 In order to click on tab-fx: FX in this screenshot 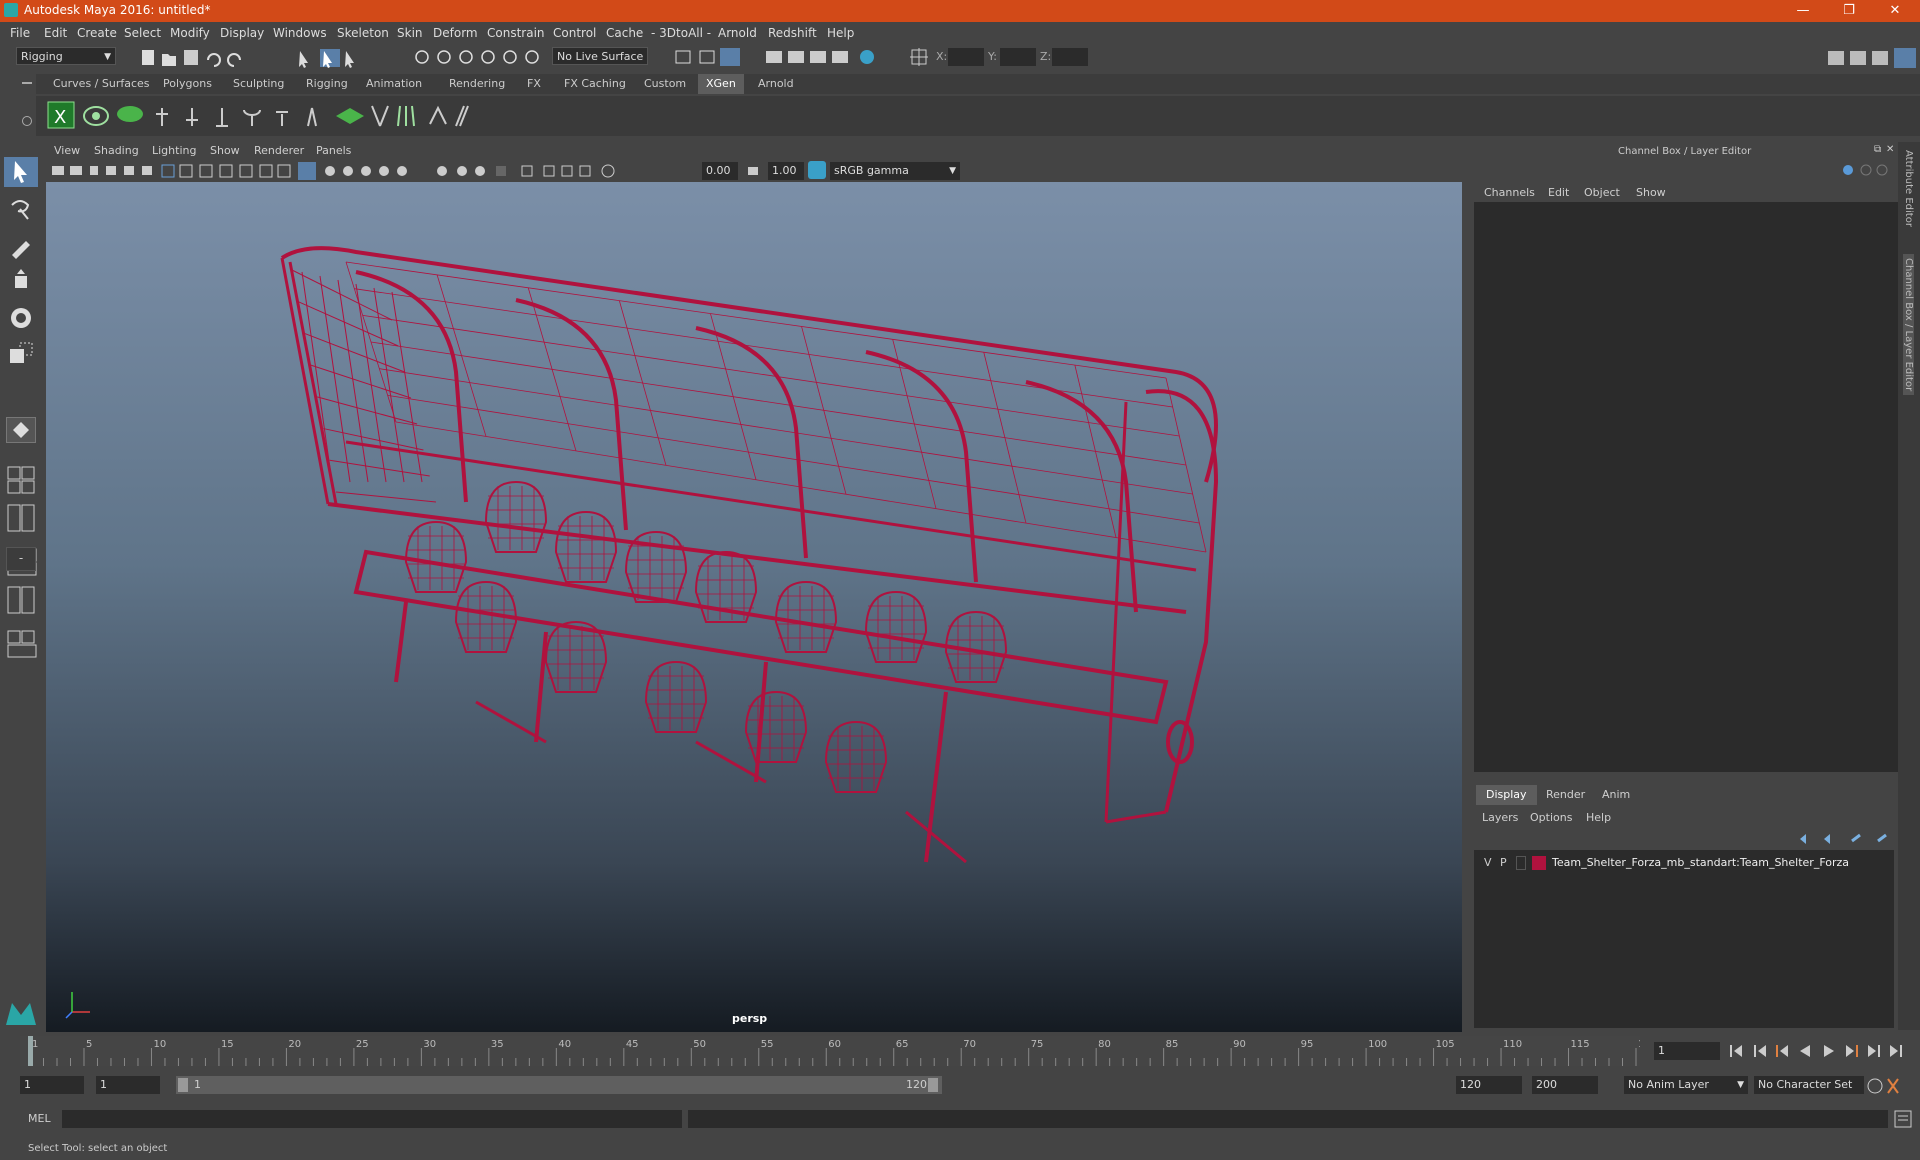, I will do `click(534, 84)`.